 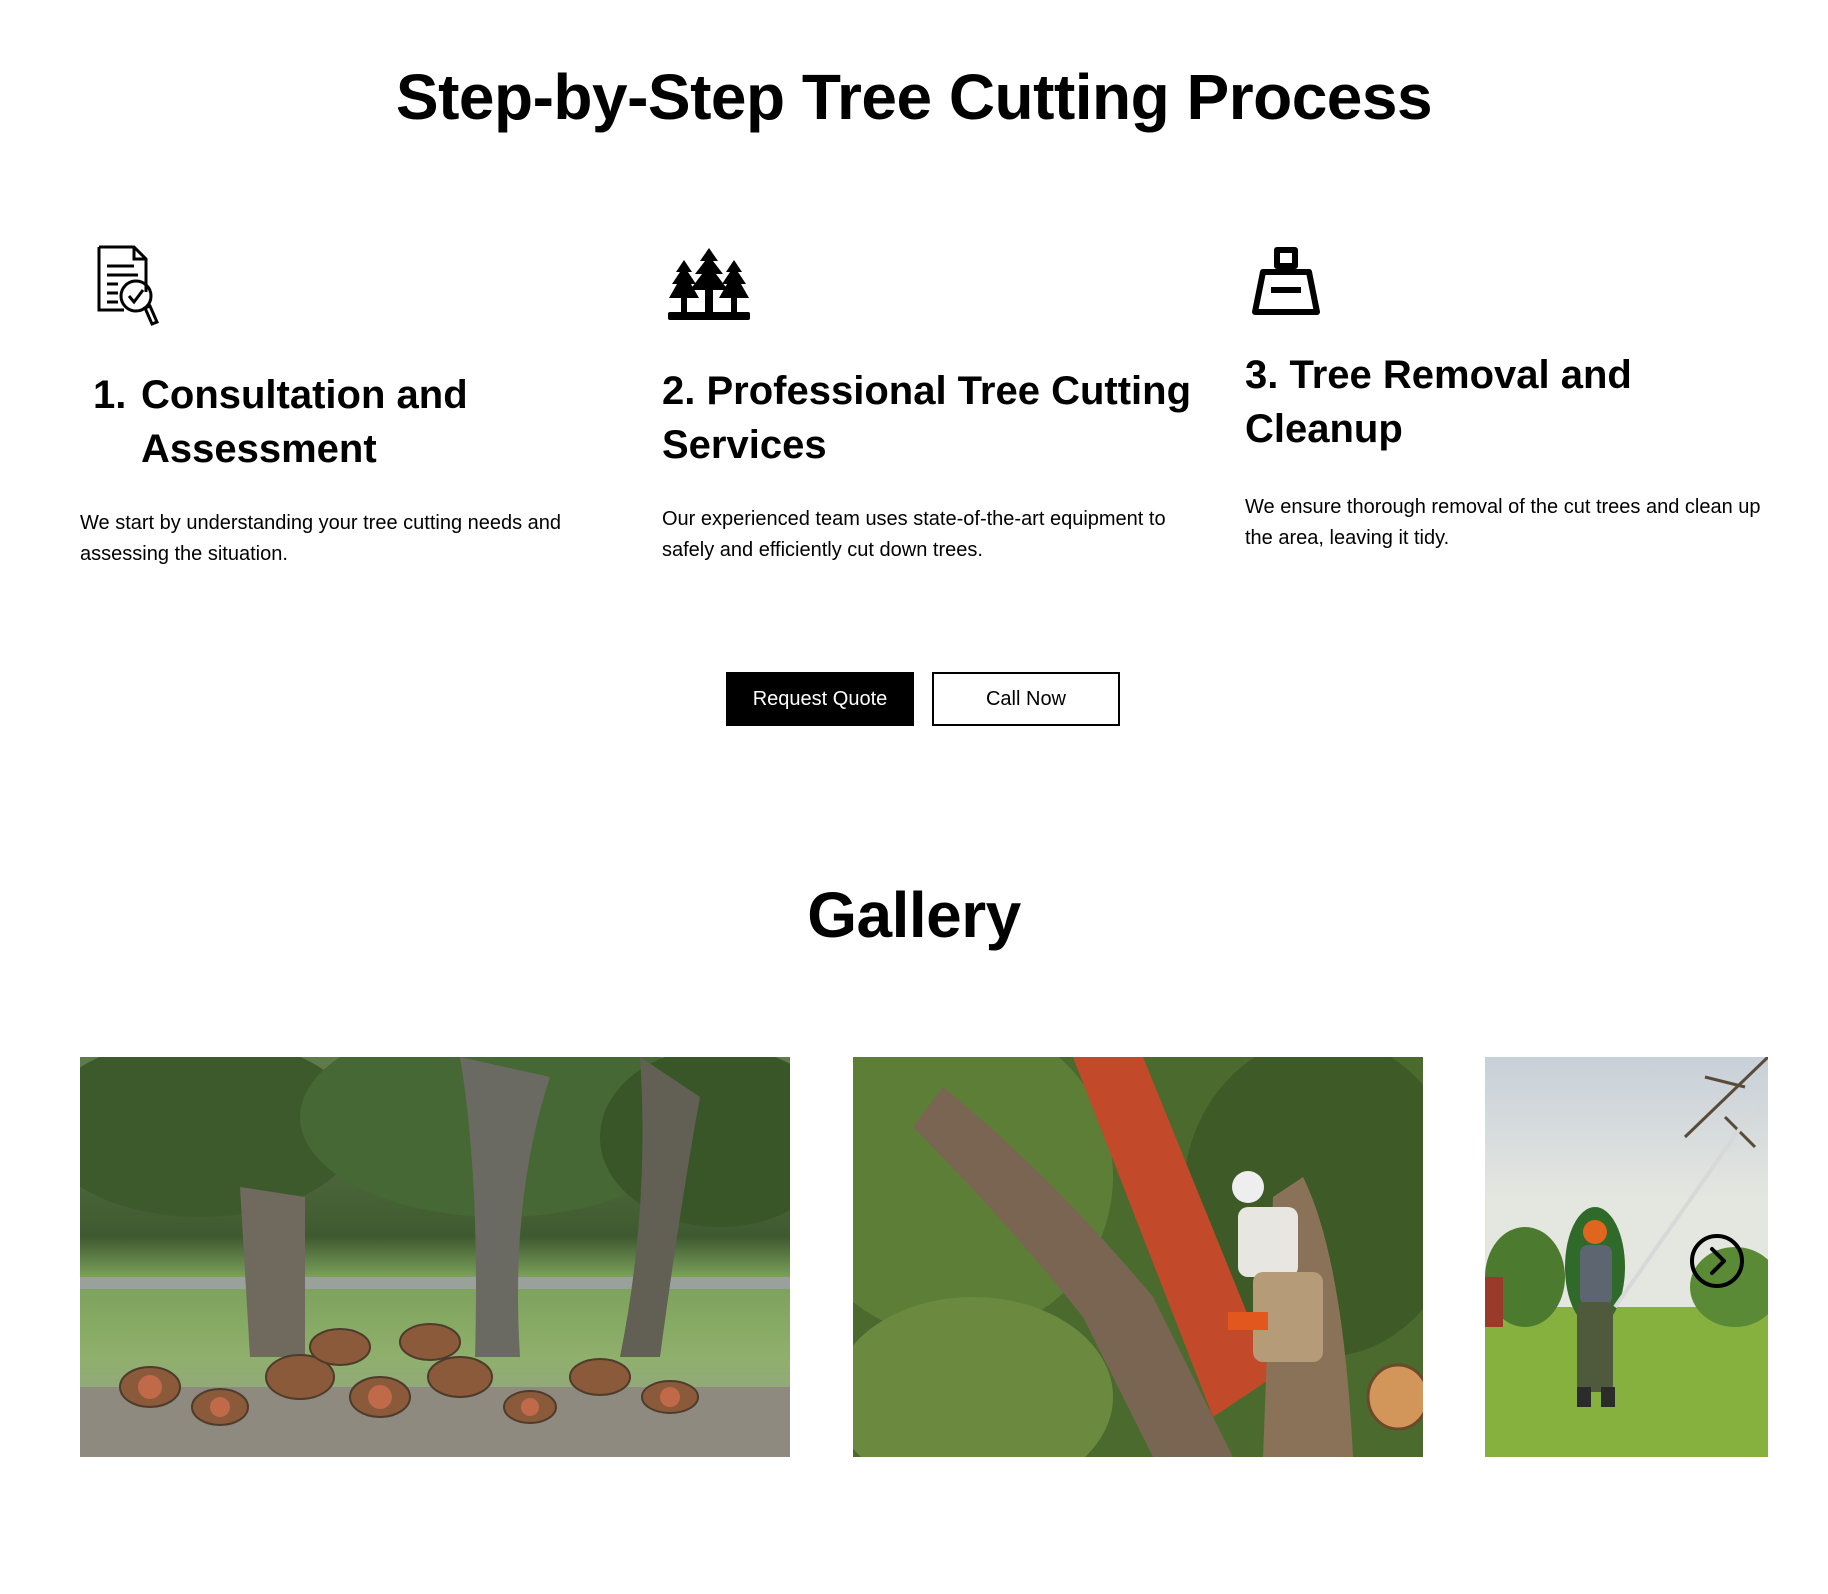 I want to click on request-quote-button: Request Quote, so click(x=820, y=699).